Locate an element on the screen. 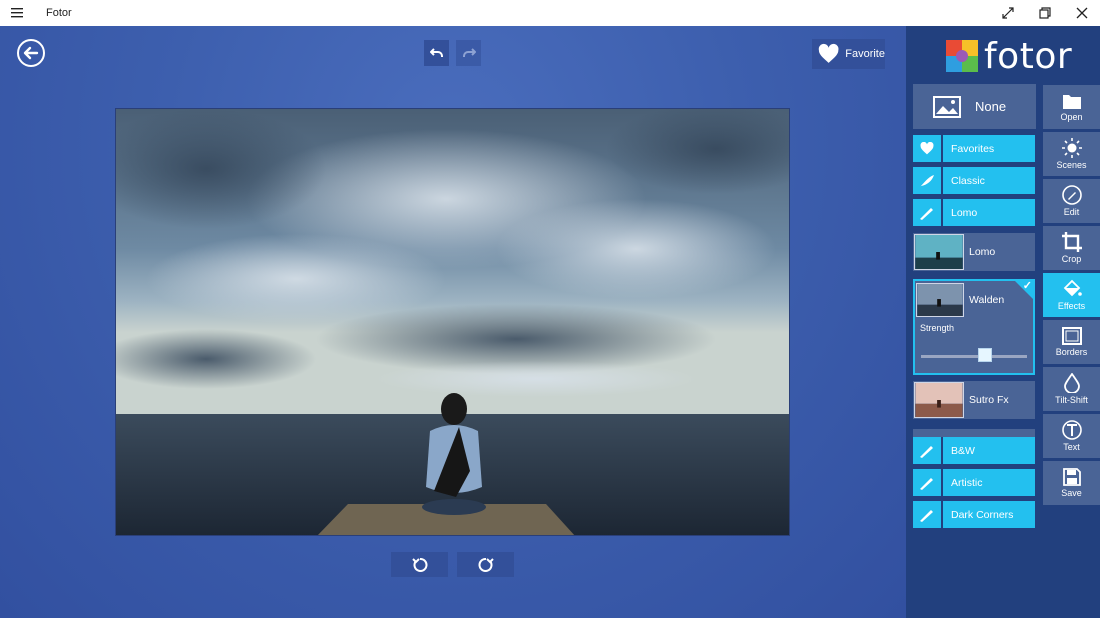 The height and width of the screenshot is (618, 1100). rotate-left-button is located at coordinates (419, 564).